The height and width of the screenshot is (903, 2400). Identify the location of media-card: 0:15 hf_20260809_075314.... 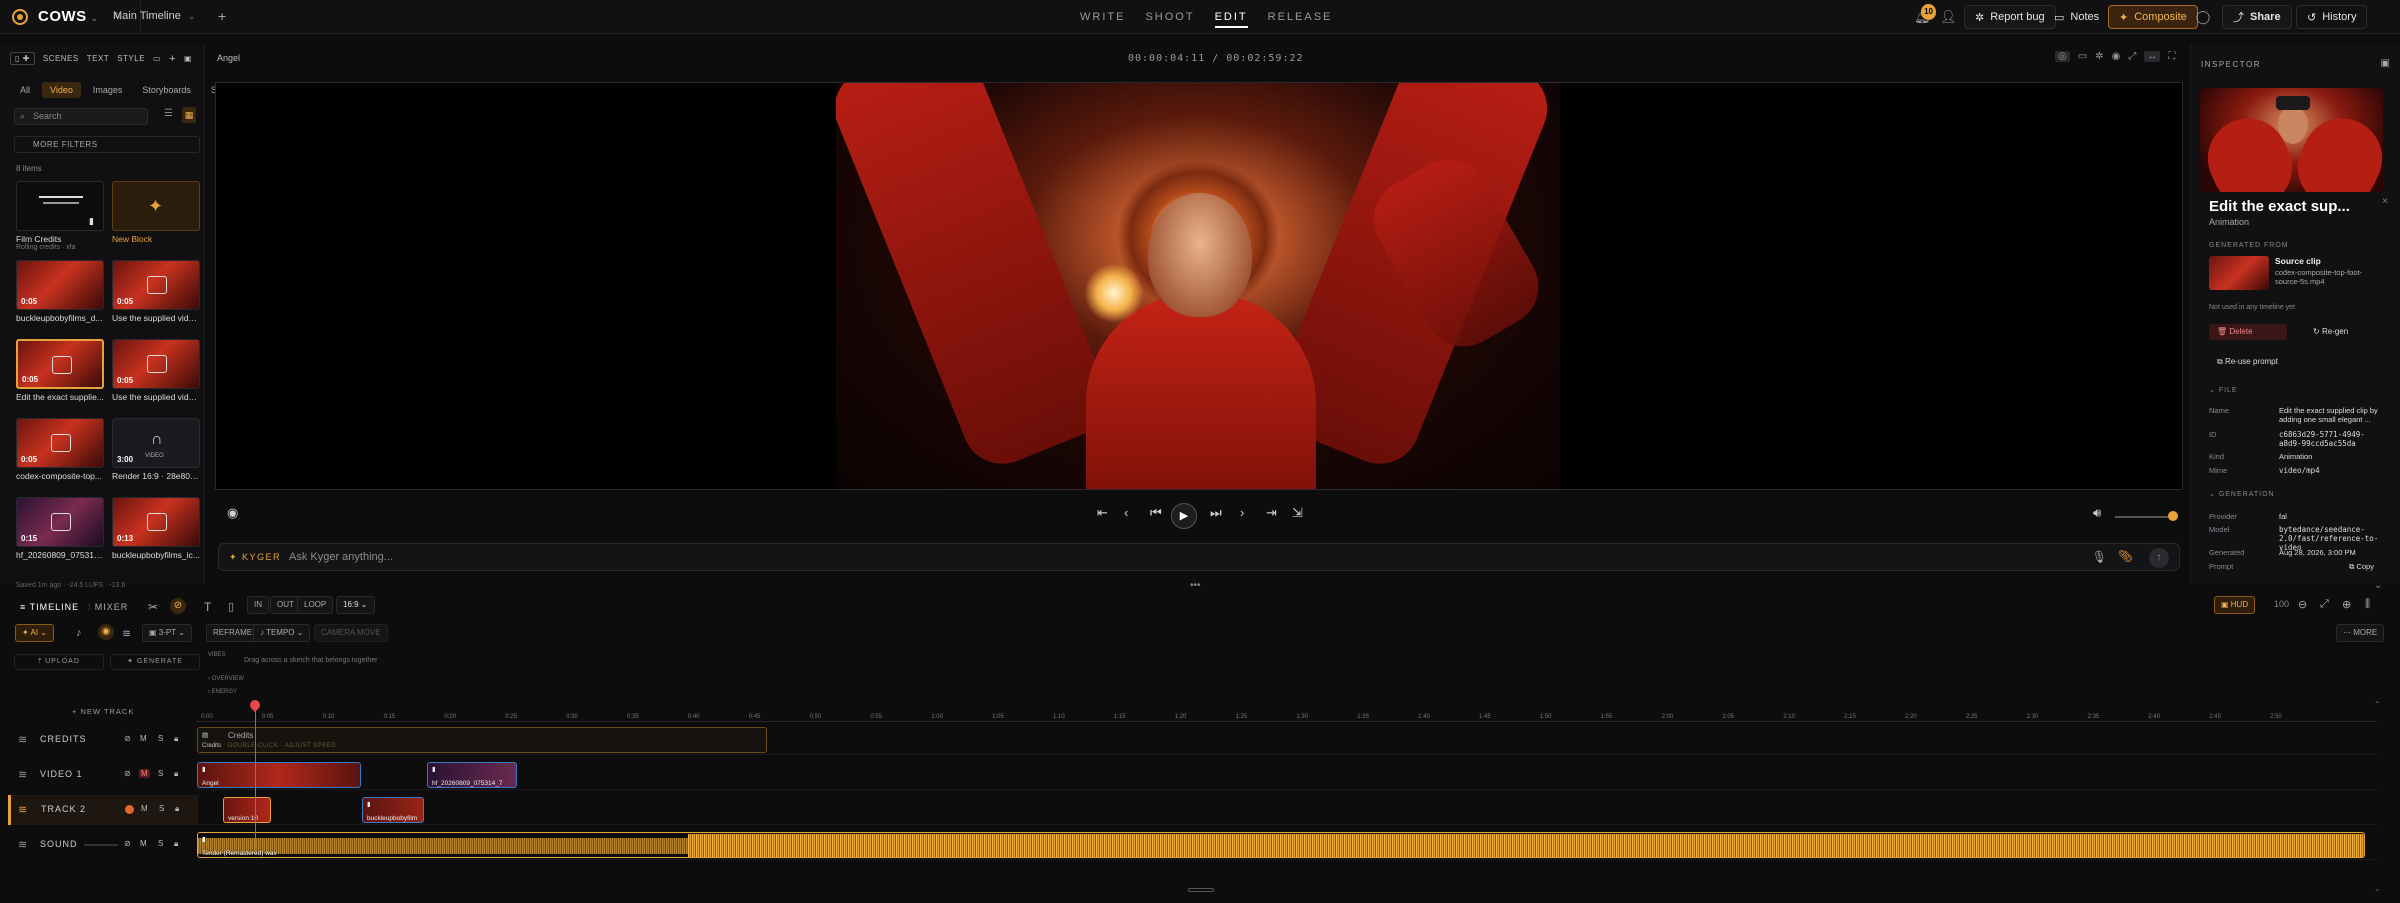
(60, 532).